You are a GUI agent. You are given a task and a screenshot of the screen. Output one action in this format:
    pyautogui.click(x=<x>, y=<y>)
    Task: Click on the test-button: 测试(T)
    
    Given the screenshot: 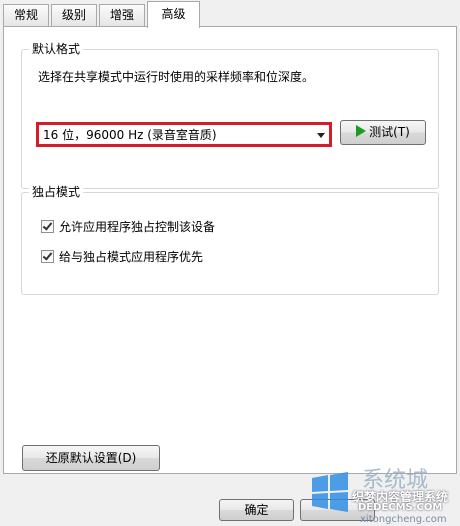 What is the action you would take?
    pyautogui.click(x=383, y=132)
    